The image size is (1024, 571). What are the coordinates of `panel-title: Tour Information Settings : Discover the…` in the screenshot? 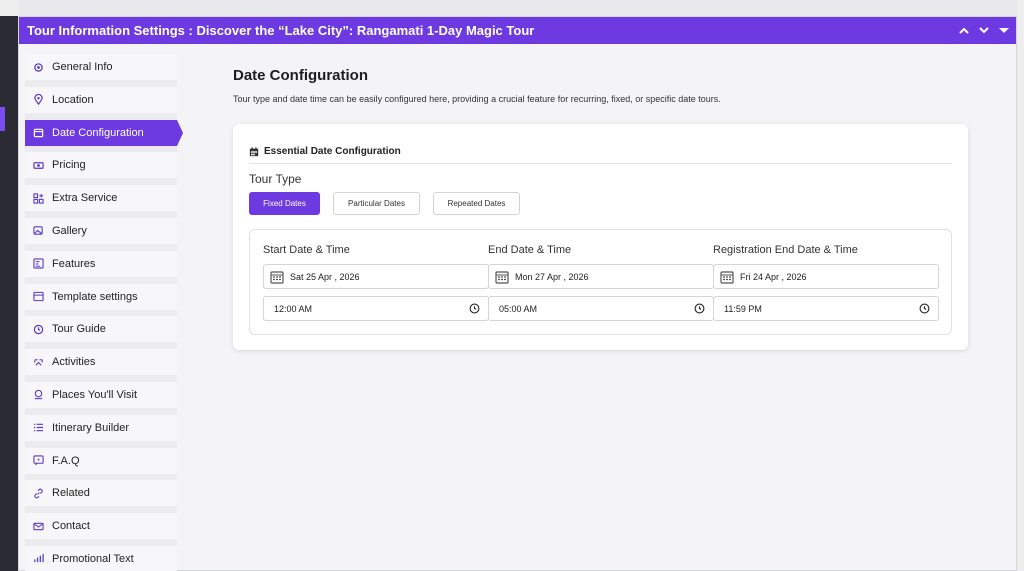 It's located at (281, 30).